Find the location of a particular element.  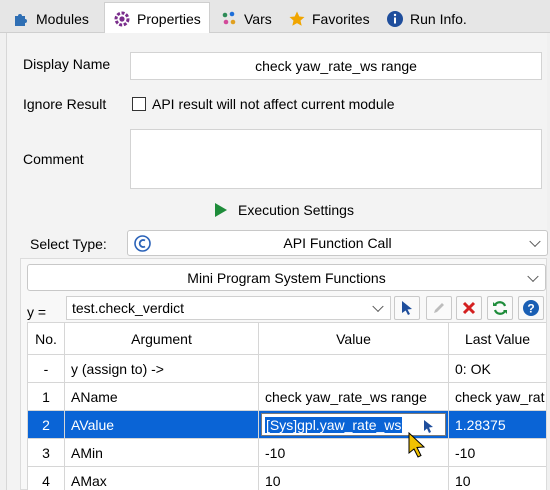

close-icon is located at coordinates (469, 308).